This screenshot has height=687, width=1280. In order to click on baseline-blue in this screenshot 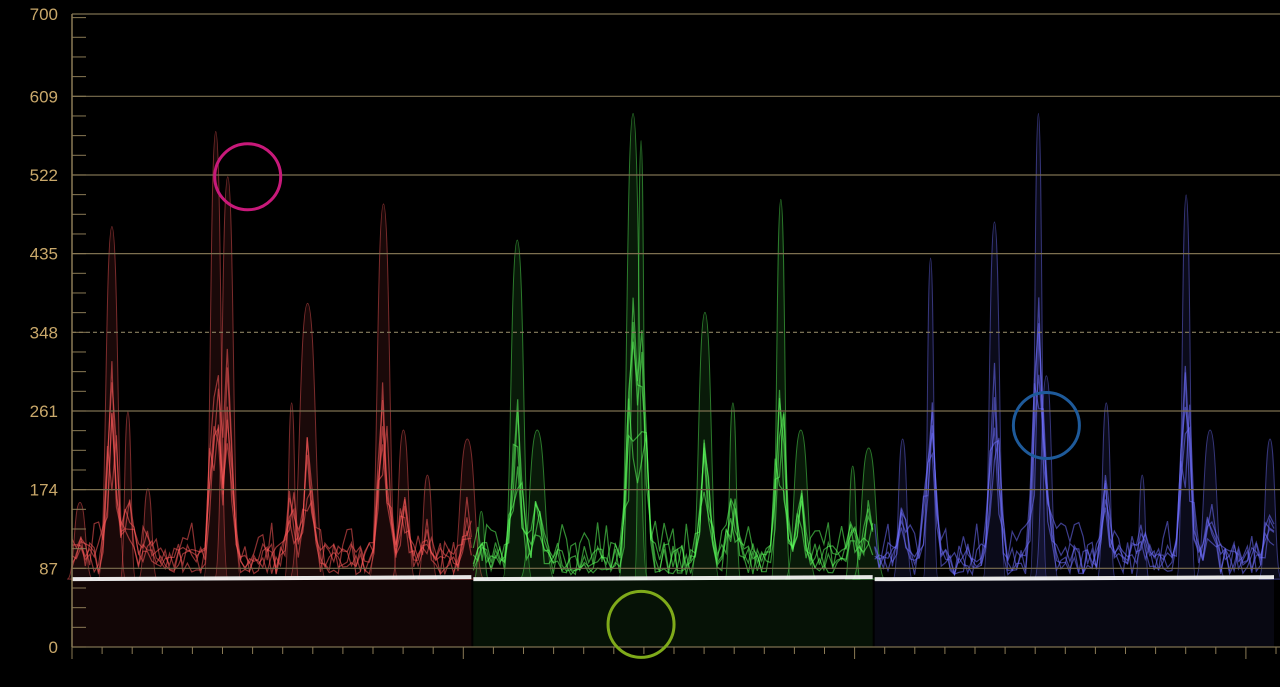, I will do `click(1074, 578)`.